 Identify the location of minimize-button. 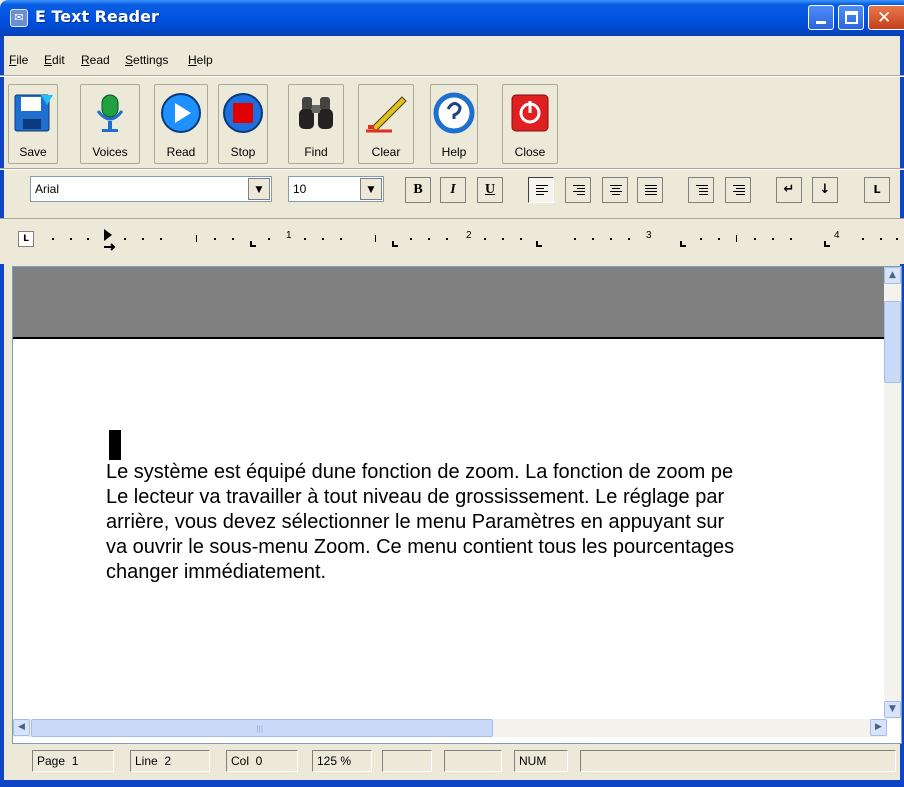
(821, 17).